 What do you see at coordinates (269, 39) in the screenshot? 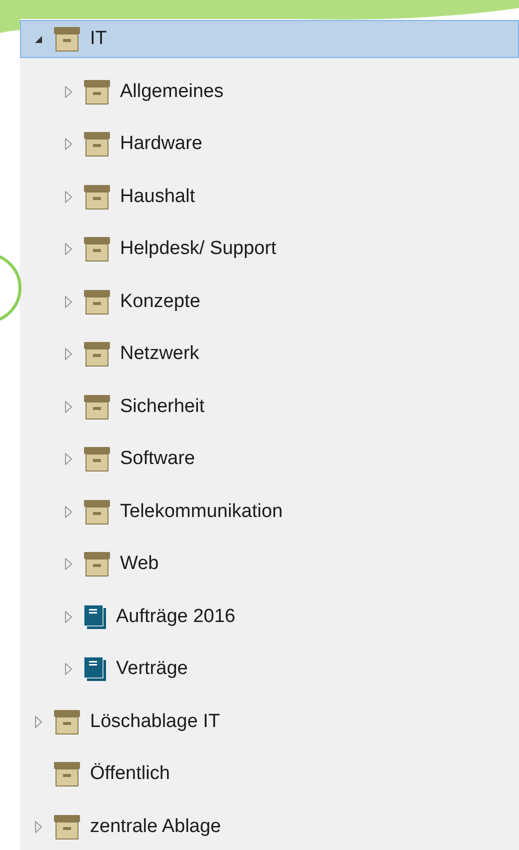
I see `tree-item: IT` at bounding box center [269, 39].